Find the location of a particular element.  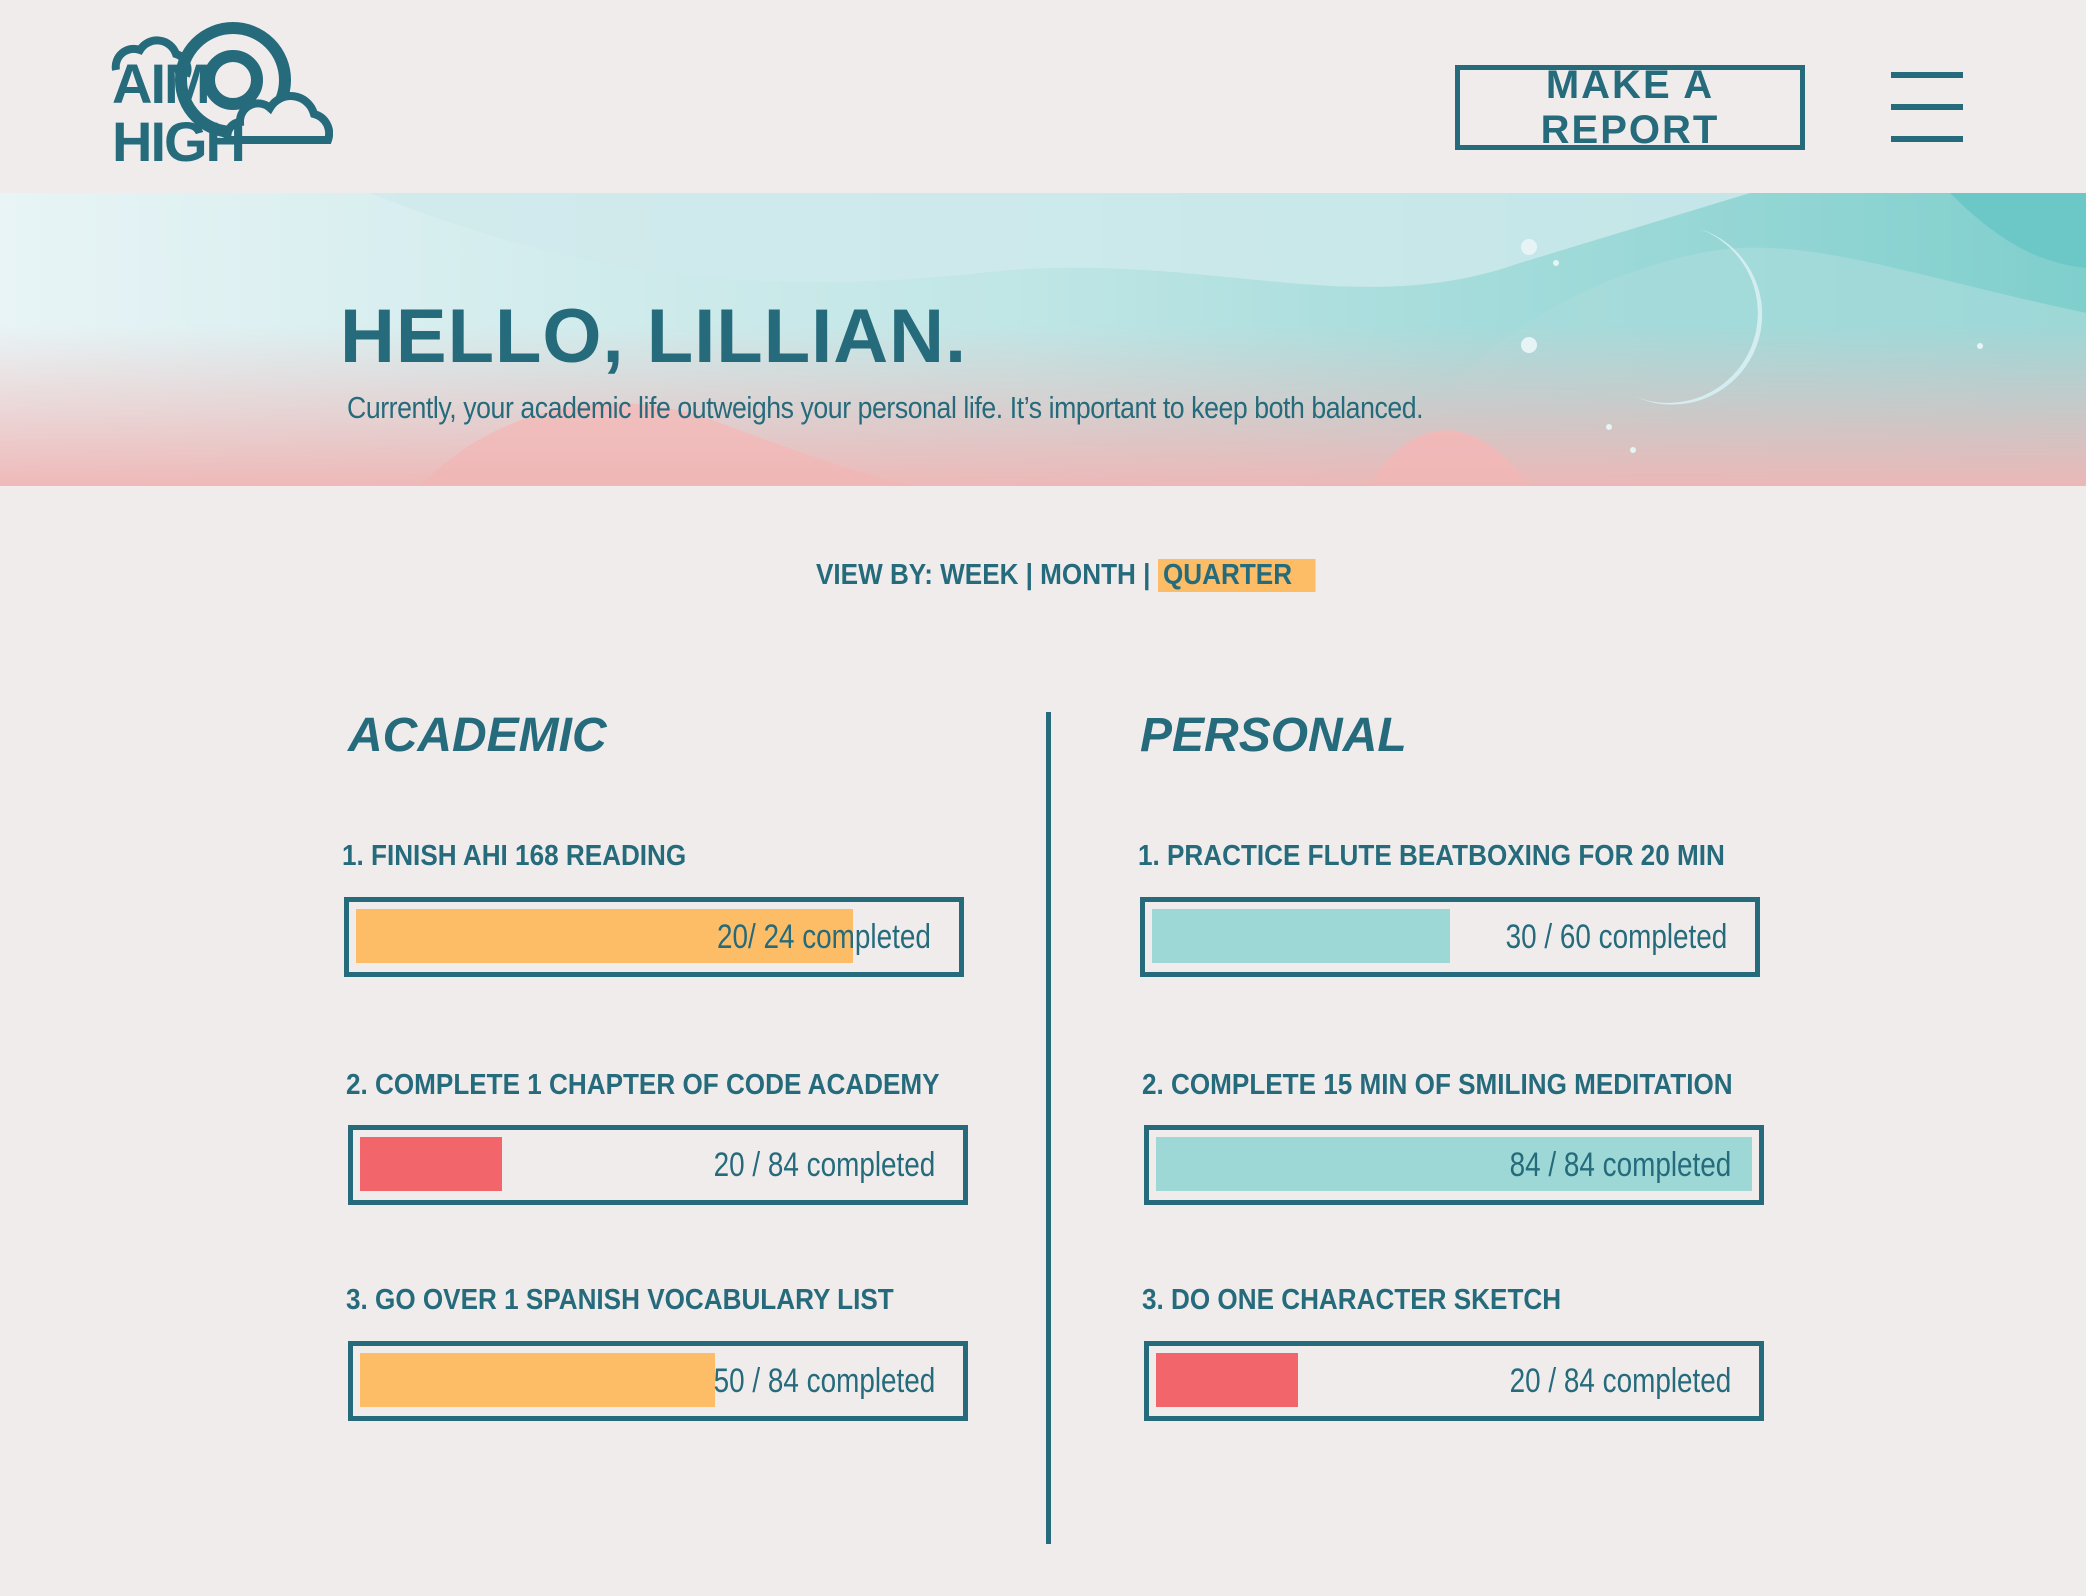

aim-high-logo: AIM HIGH is located at coordinates (221, 99).